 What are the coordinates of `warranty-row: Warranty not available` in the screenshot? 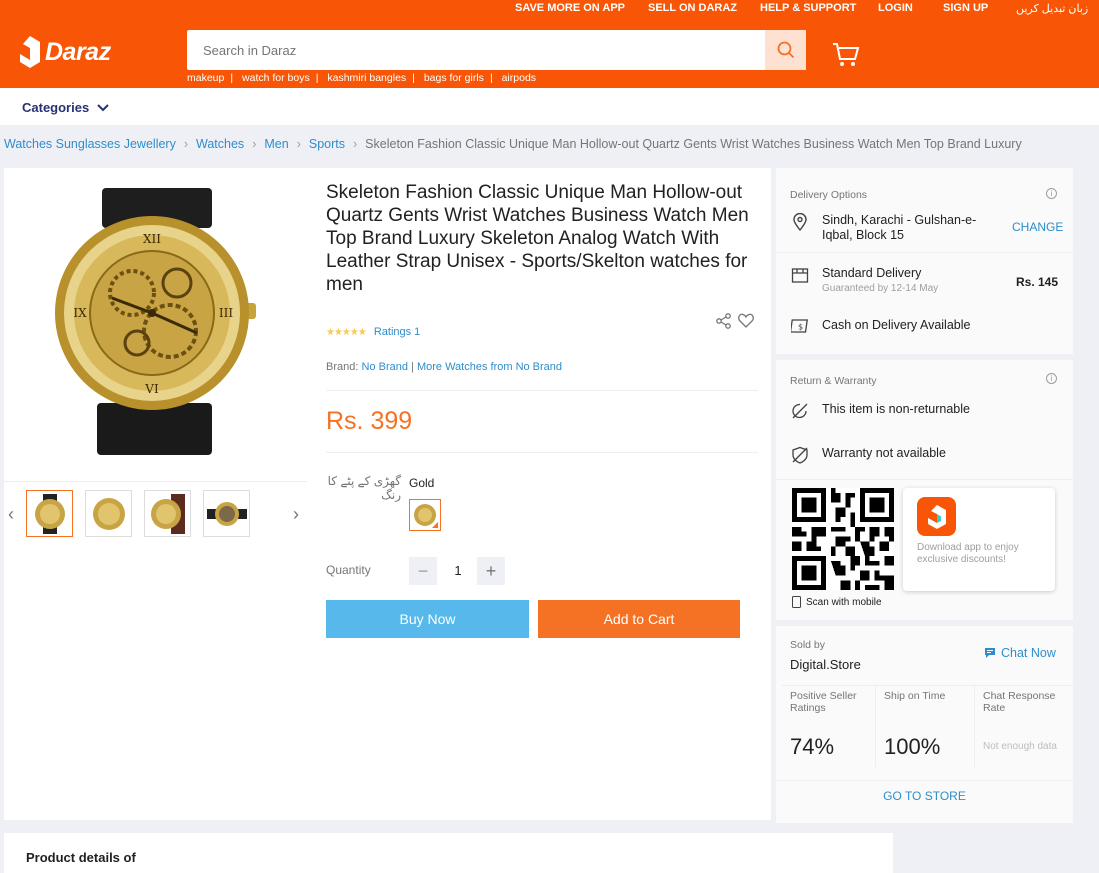 It's located at (868, 455).